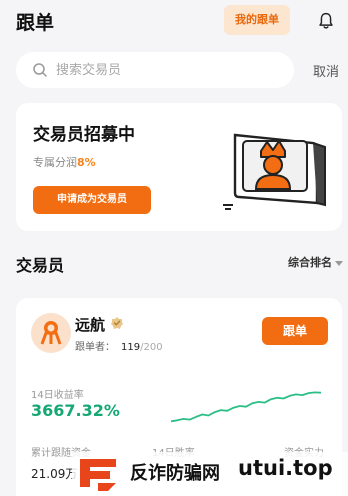  I want to click on watermark-logo-icon, so click(98, 475).